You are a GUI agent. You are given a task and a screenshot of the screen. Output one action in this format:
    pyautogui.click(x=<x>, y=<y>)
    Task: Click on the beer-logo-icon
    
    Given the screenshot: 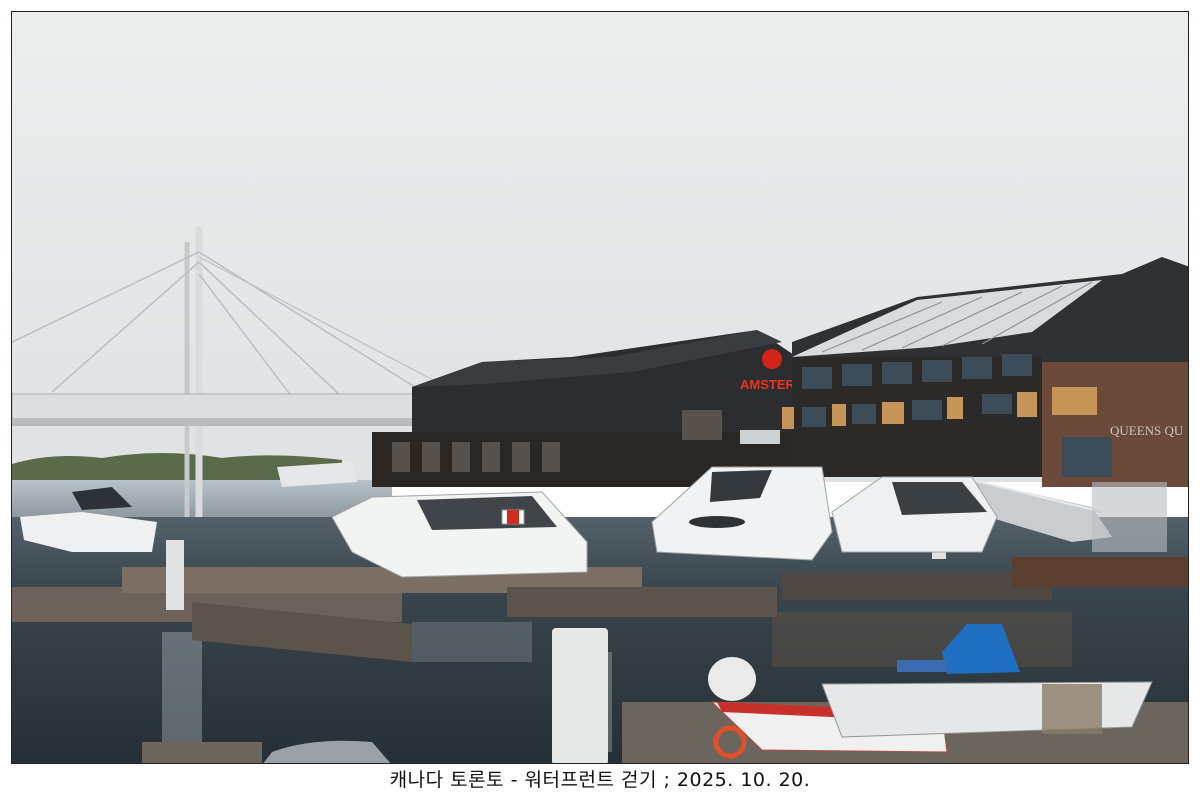 What is the action you would take?
    pyautogui.click(x=772, y=359)
    